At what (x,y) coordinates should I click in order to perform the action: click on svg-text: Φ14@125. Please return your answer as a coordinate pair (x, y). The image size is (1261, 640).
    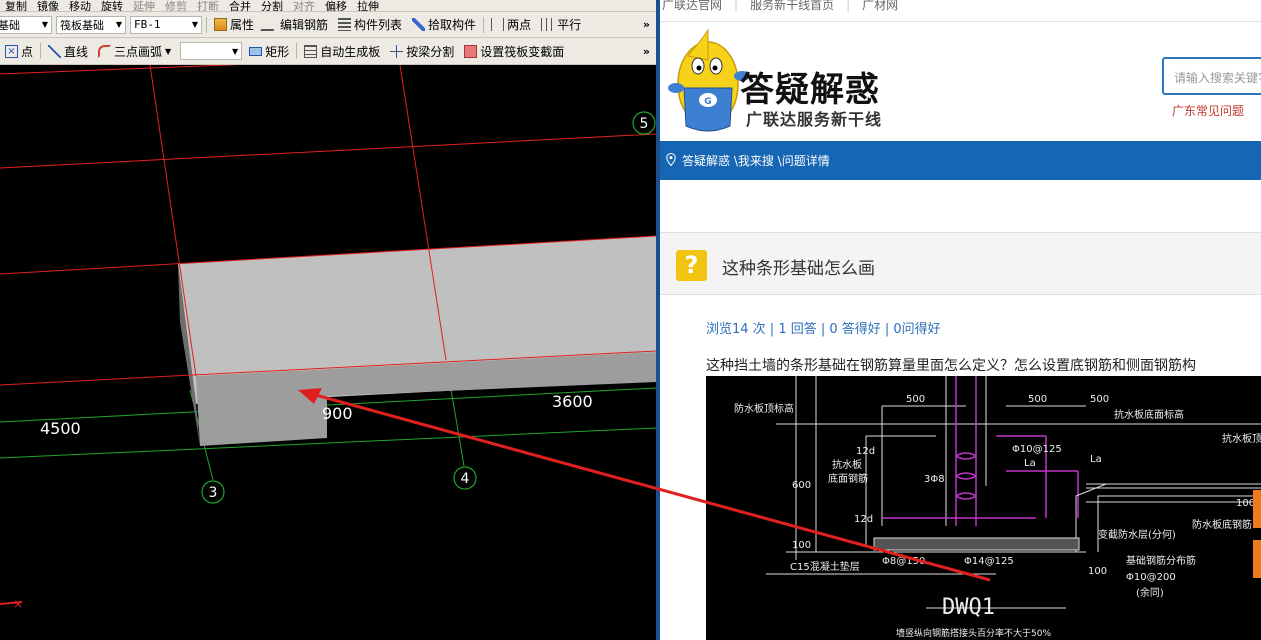
    Looking at the image, I should click on (989, 561).